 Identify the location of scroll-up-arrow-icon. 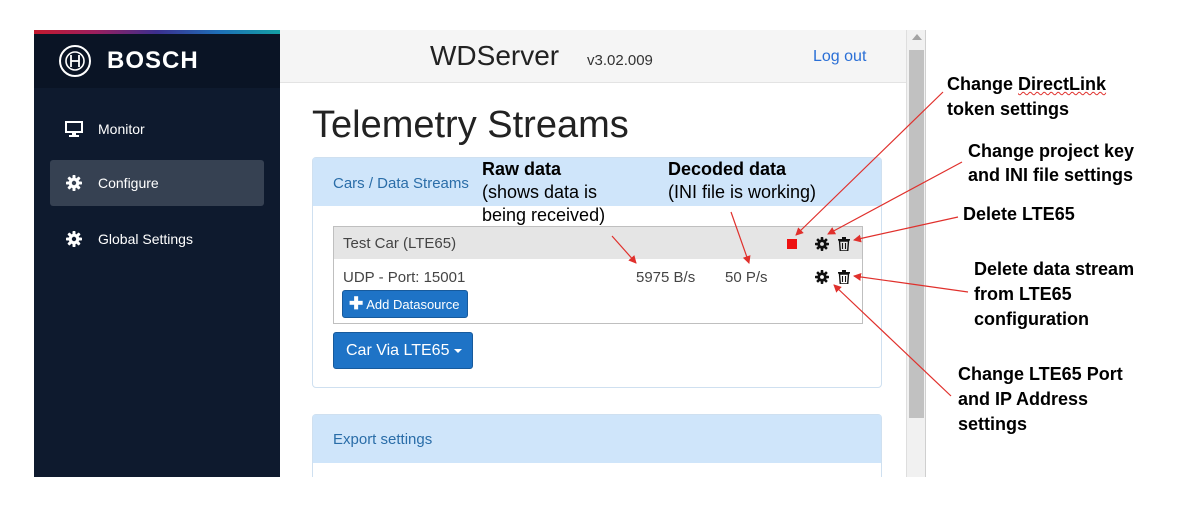
(917, 37).